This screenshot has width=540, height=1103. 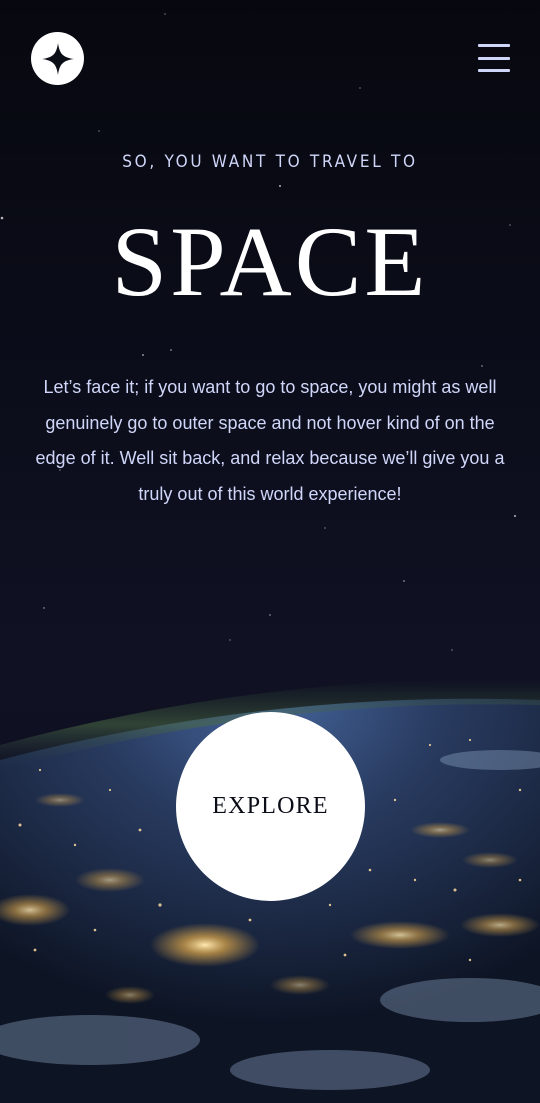 I want to click on star-logo-shape, so click(x=57, y=58).